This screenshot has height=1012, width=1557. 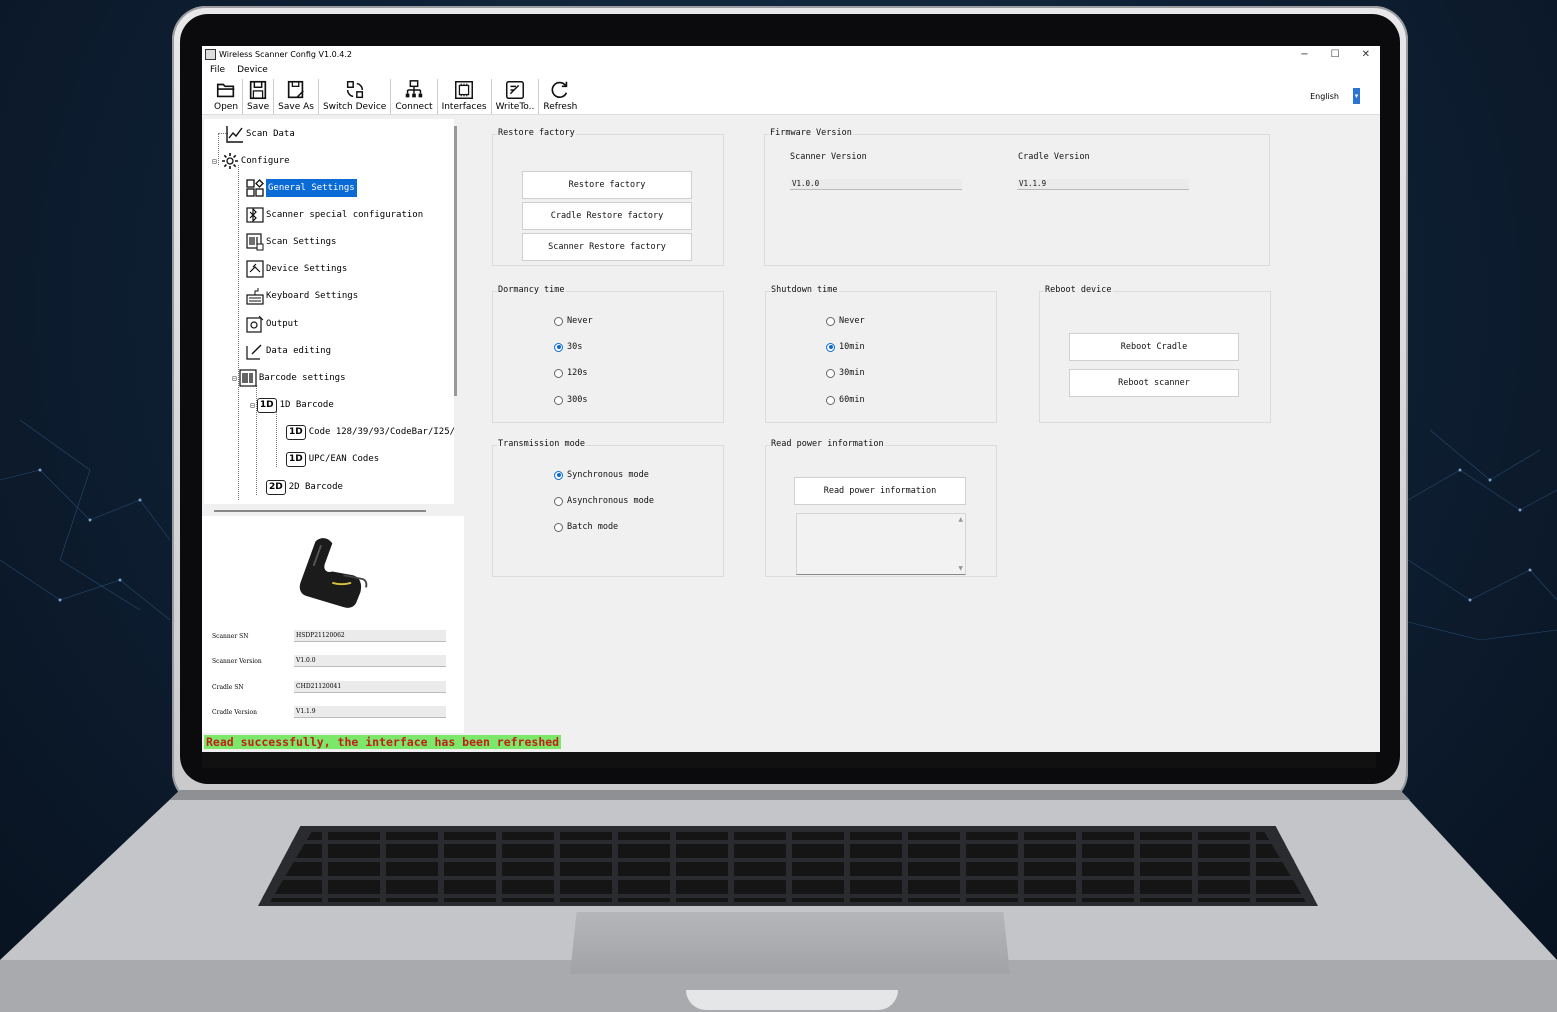 I want to click on shutdown-30min-radio: 30min, so click(x=845, y=373).